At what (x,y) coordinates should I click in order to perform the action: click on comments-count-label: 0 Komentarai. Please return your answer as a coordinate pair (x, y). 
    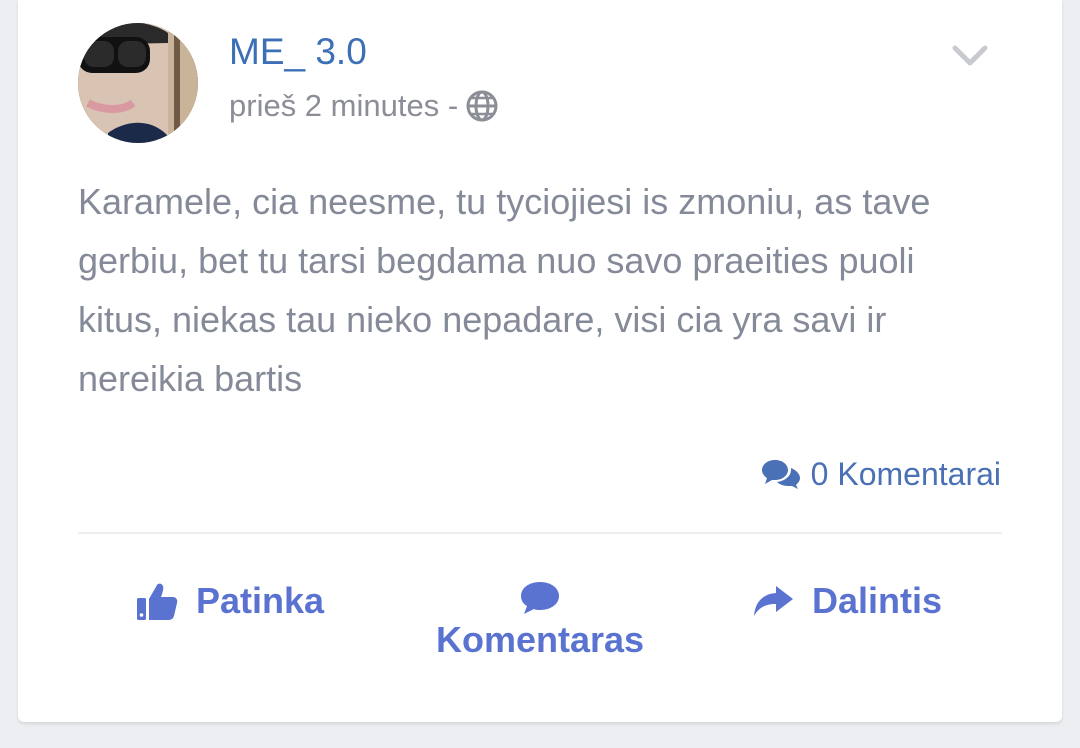
    Looking at the image, I should click on (905, 473).